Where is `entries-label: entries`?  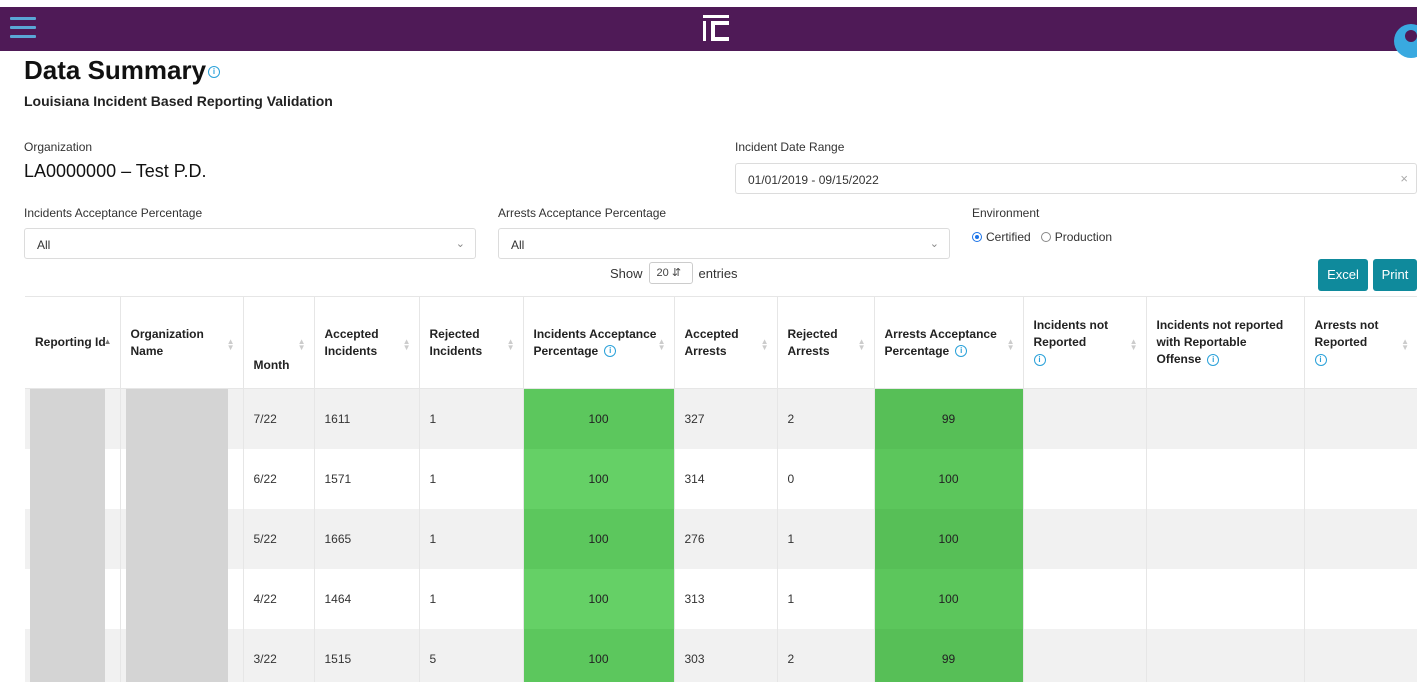 entries-label: entries is located at coordinates (718, 273).